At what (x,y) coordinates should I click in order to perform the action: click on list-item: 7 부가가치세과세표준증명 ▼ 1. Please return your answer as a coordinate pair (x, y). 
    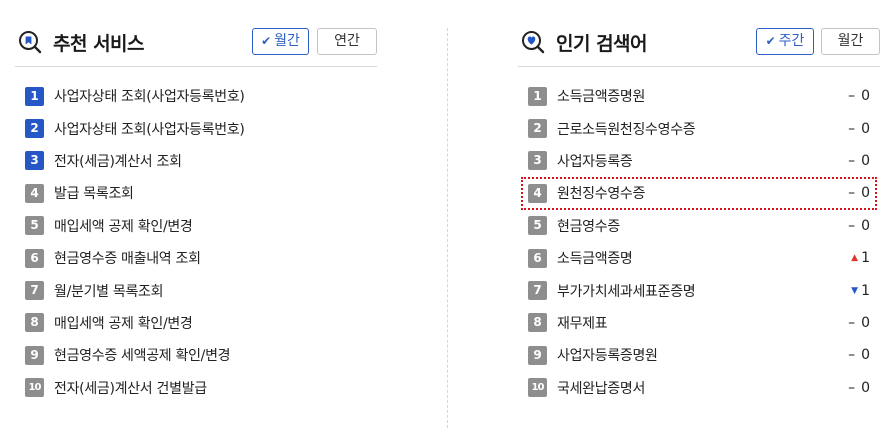
    Looking at the image, I should click on (699, 290).